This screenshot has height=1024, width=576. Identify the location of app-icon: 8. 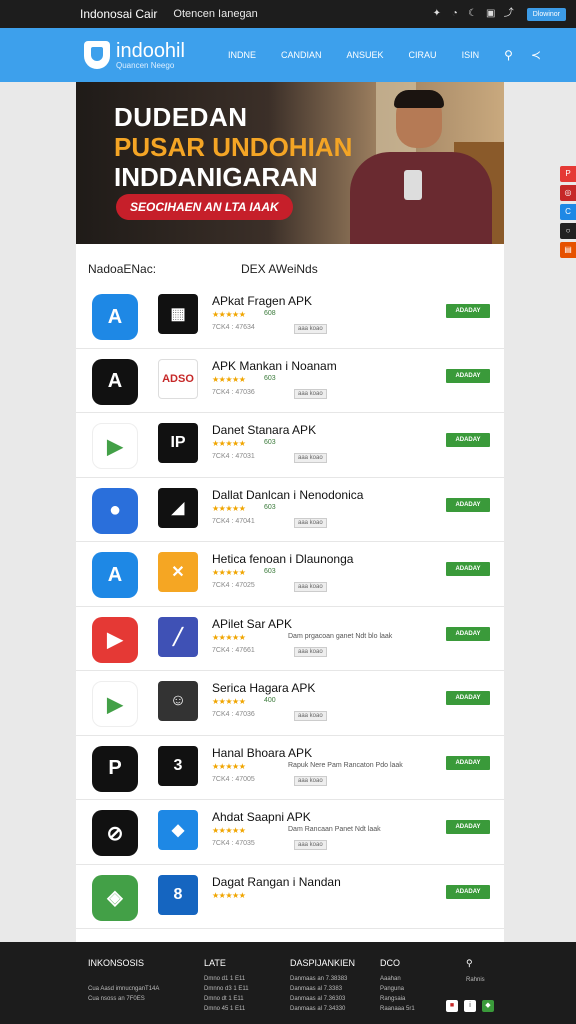
(178, 894).